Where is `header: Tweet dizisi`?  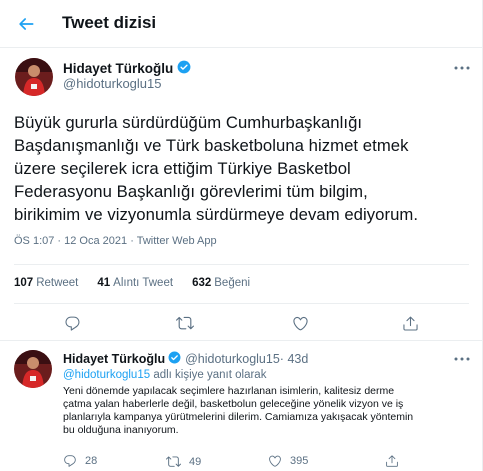
header: Tweet dizisi is located at coordinates (241, 24).